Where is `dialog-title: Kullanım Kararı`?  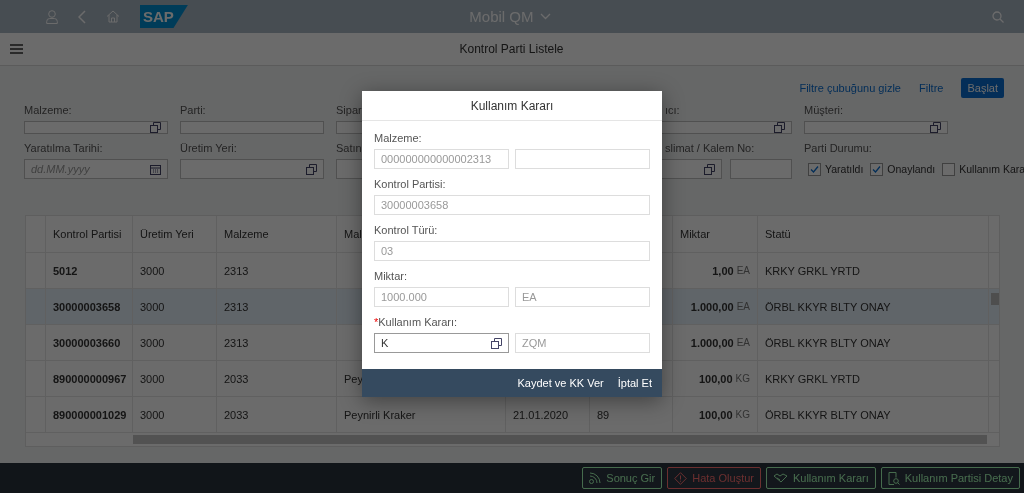 dialog-title: Kullanım Kararı is located at coordinates (512, 106).